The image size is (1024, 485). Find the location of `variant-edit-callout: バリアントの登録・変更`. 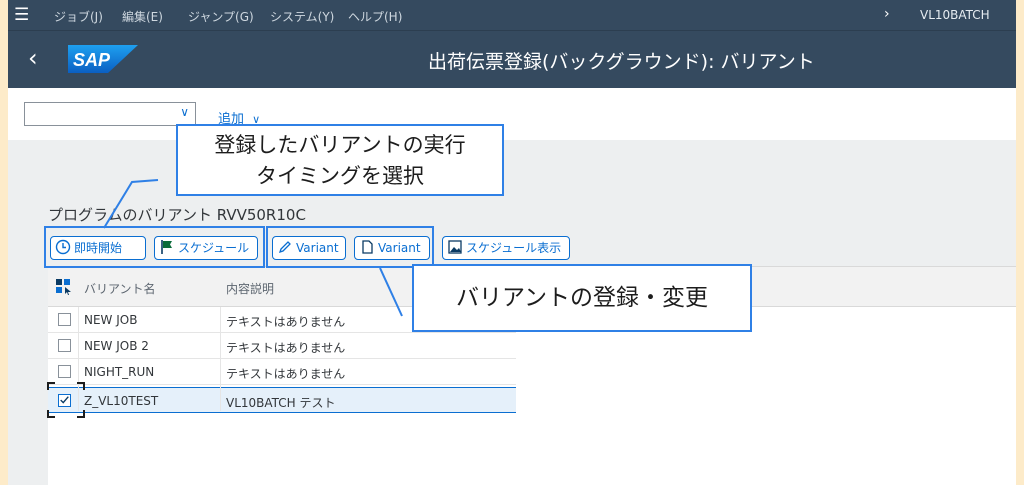

variant-edit-callout: バリアントの登録・変更 is located at coordinates (582, 298).